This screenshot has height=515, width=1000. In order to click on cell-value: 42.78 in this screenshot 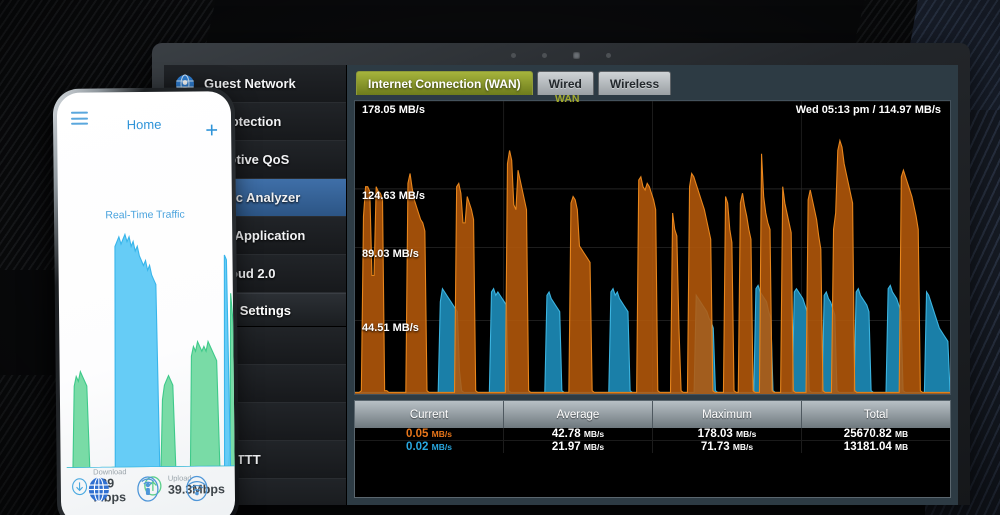, I will do `click(566, 434)`.